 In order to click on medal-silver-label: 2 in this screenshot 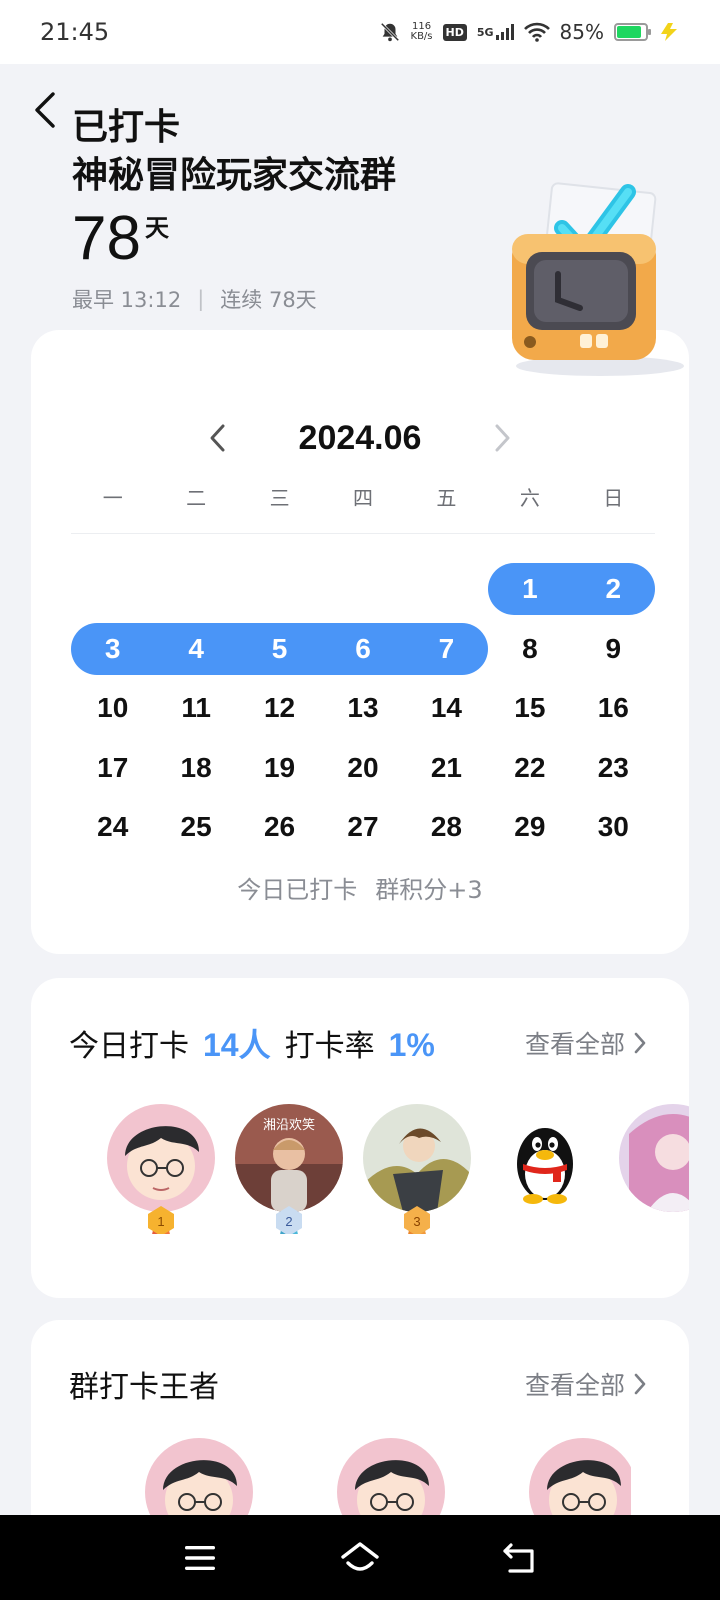, I will do `click(288, 1221)`.